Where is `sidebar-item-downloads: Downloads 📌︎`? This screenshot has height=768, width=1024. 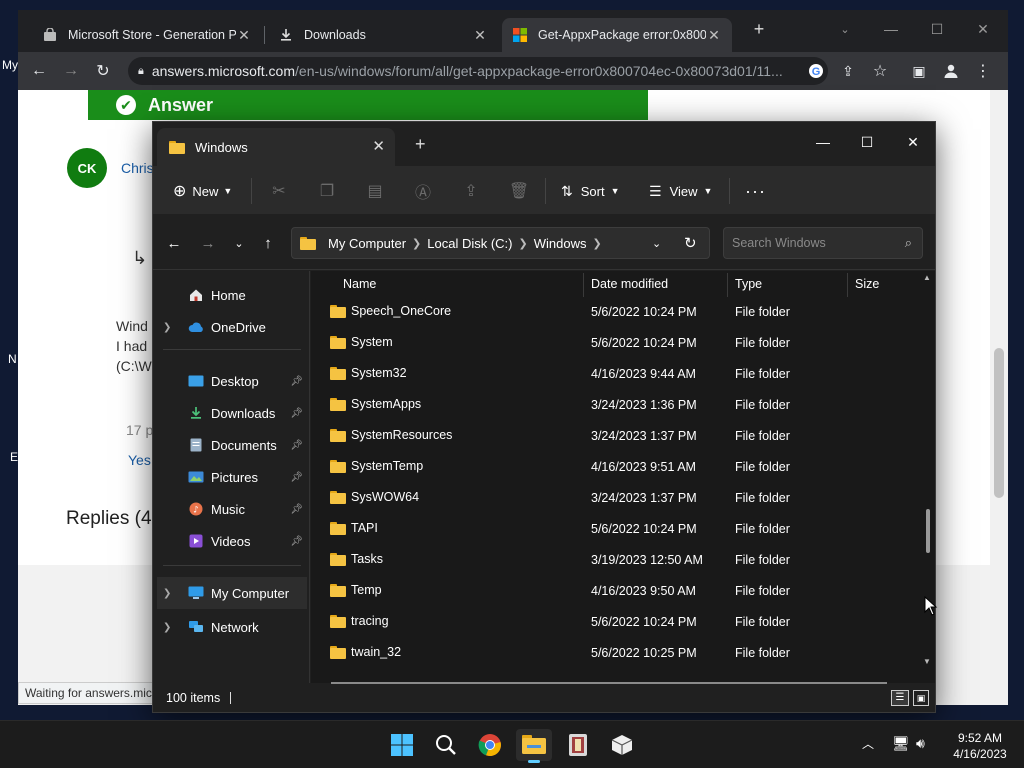
sidebar-item-downloads: Downloads 📌︎ is located at coordinates (232, 413).